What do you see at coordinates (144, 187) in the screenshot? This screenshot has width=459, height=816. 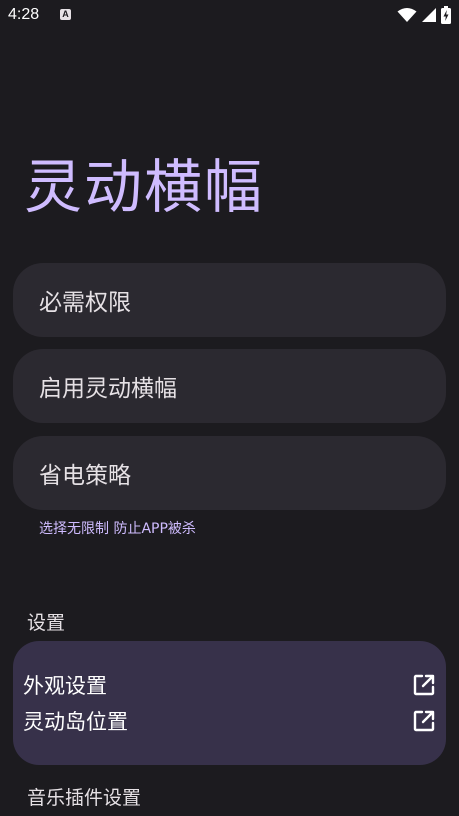 I see `page-title: 灵动横幅` at bounding box center [144, 187].